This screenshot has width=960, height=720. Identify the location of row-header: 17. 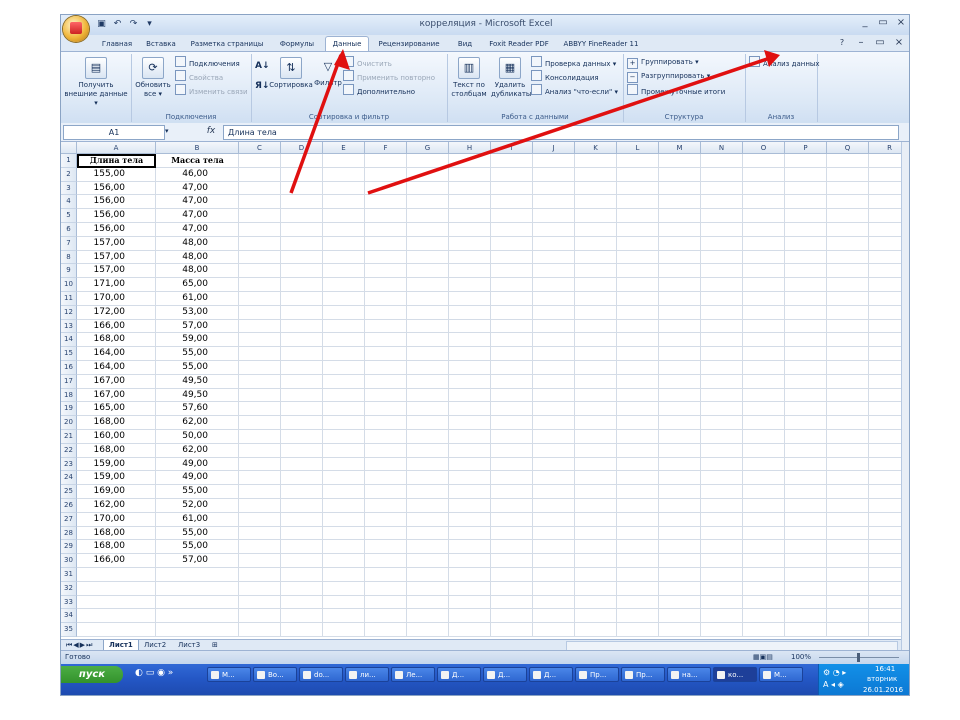
(69, 381).